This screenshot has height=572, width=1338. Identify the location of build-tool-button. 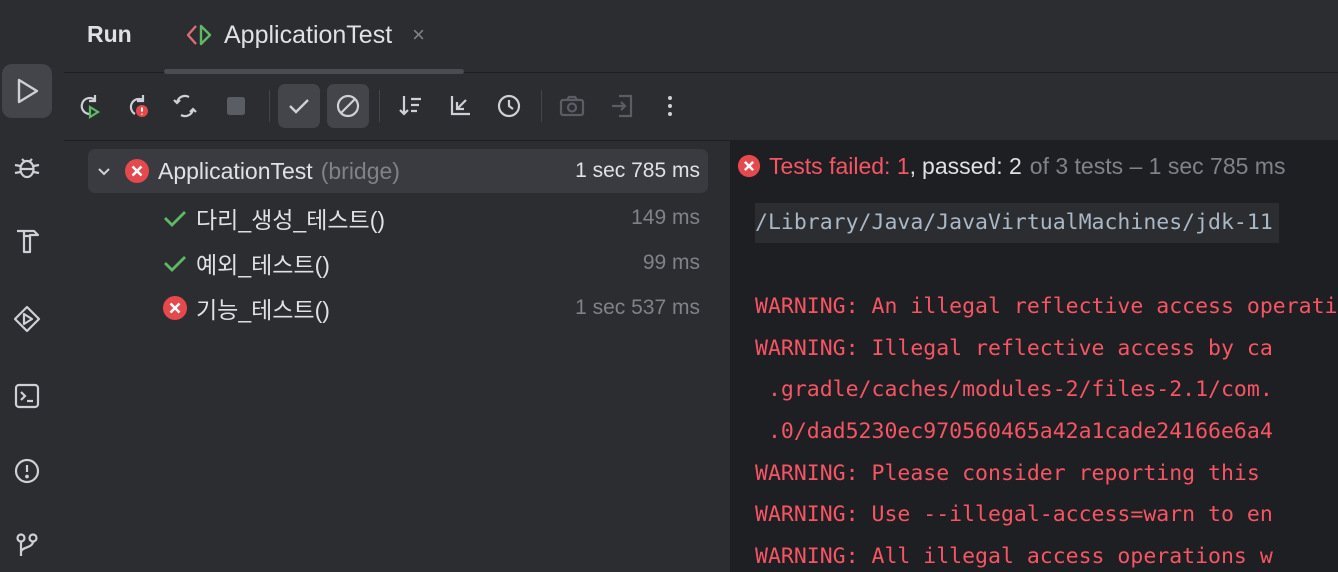
(27, 240).